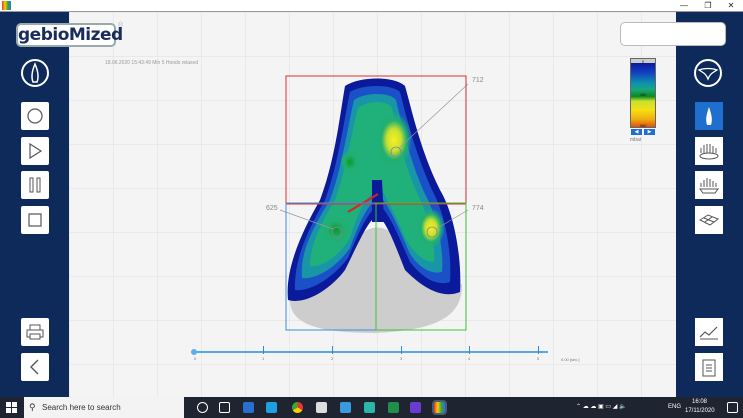 This screenshot has height=418, width=743. Describe the element at coordinates (699, 402) in the screenshot. I see `clock-time: 16:08` at that location.